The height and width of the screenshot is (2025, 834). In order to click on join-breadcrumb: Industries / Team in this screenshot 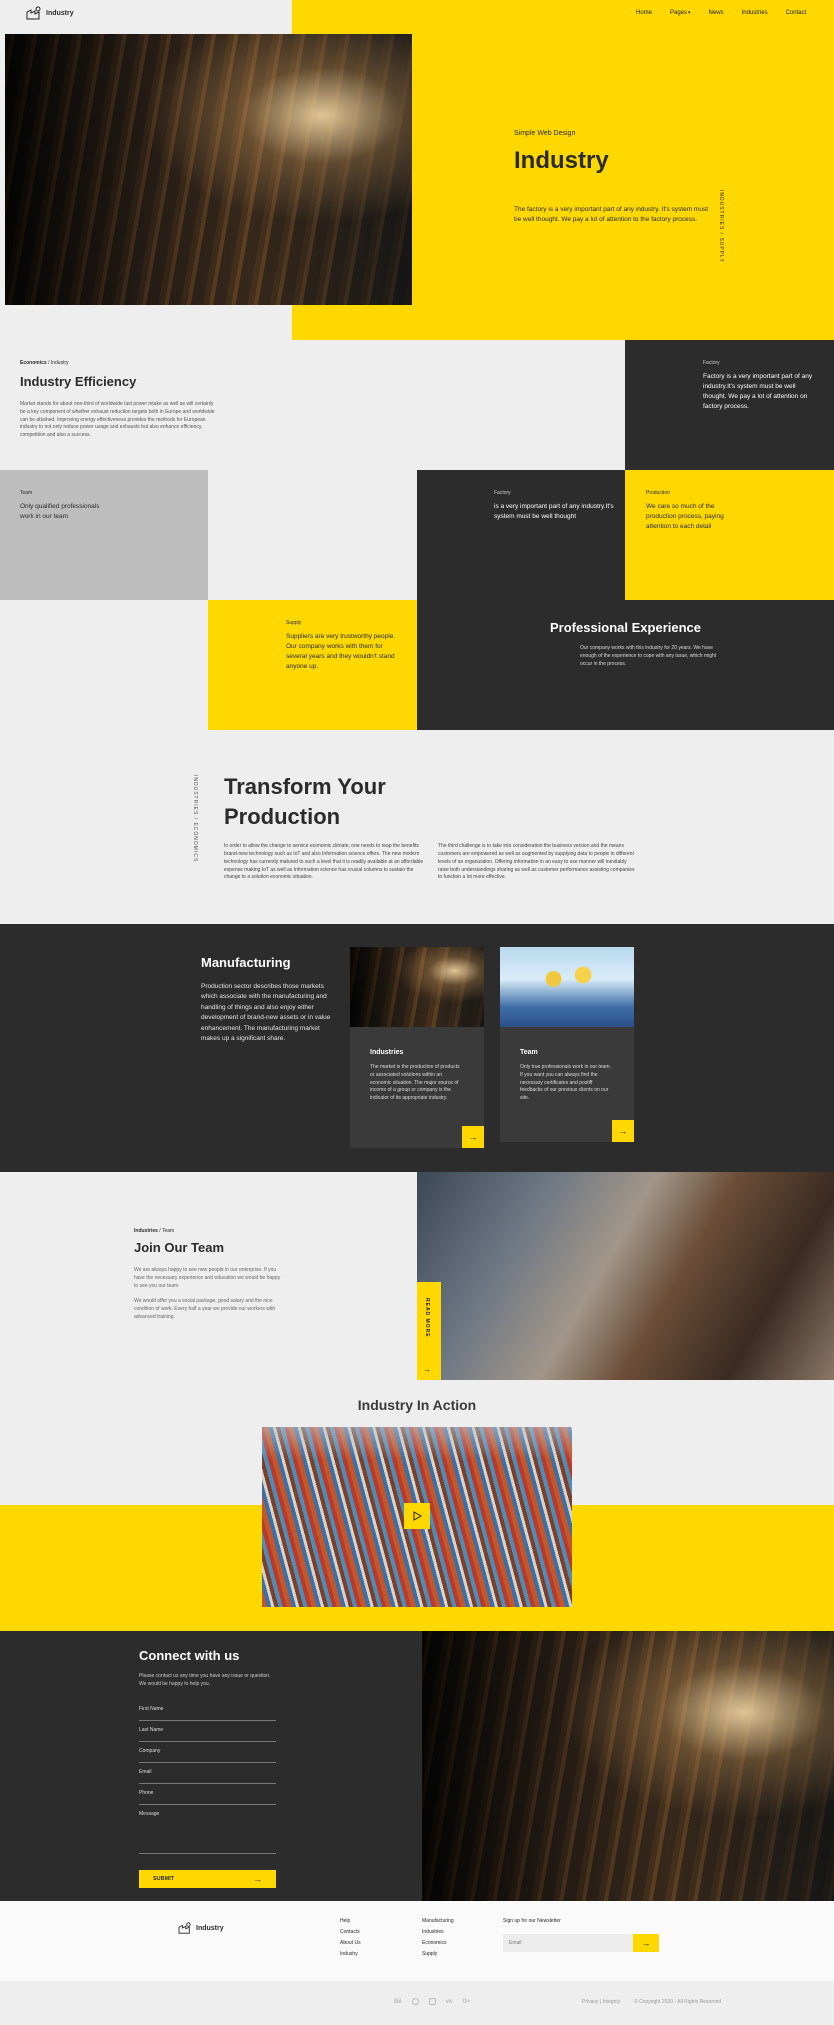, I will do `click(209, 1231)`.